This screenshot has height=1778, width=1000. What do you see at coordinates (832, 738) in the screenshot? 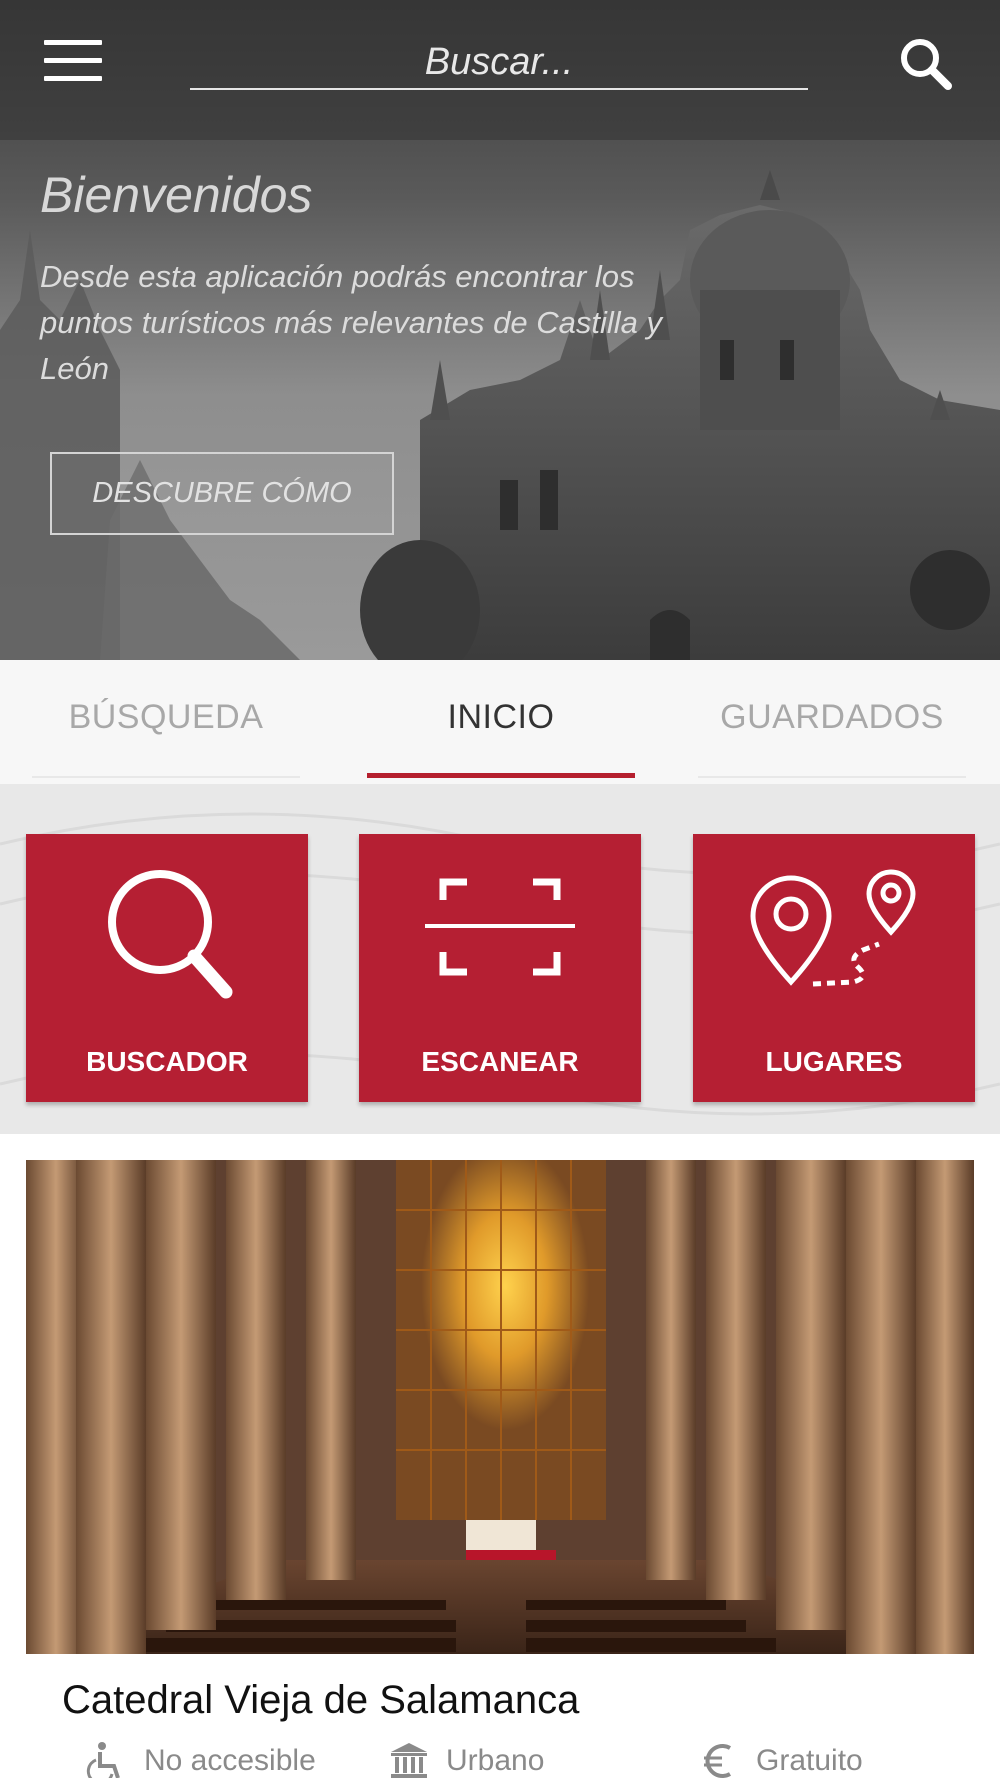
I see `tab-saved: GUARDADOS` at bounding box center [832, 738].